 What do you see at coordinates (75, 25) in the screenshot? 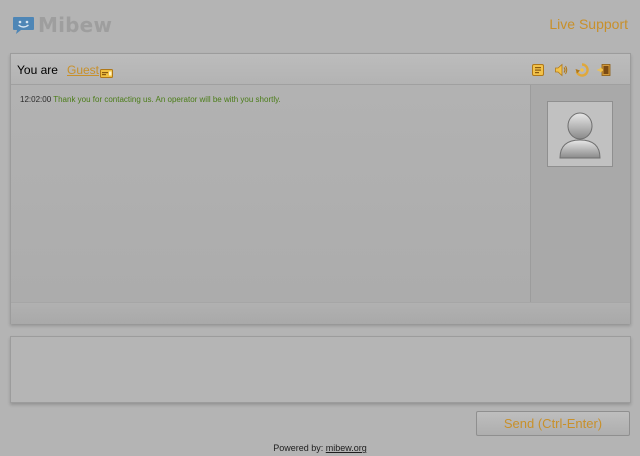
I see `logo-text: Mibew` at bounding box center [75, 25].